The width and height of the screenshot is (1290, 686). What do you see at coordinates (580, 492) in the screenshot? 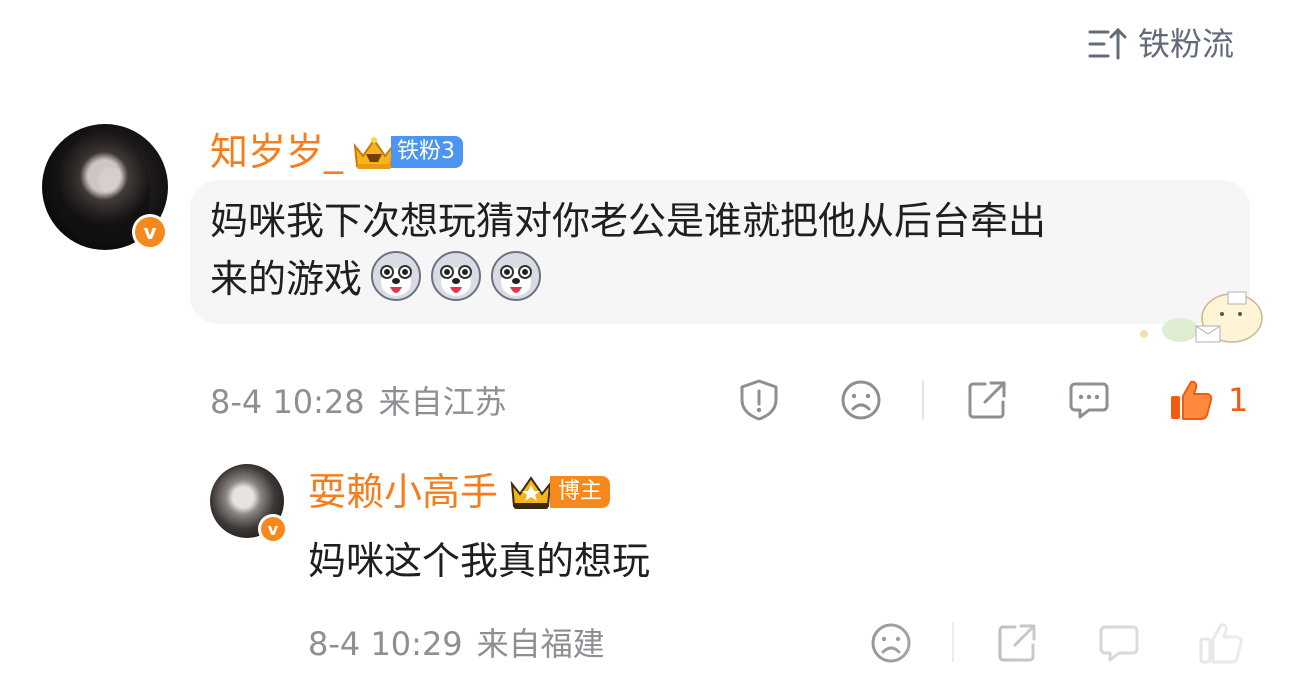
I see `host-badge-label: 博主` at bounding box center [580, 492].